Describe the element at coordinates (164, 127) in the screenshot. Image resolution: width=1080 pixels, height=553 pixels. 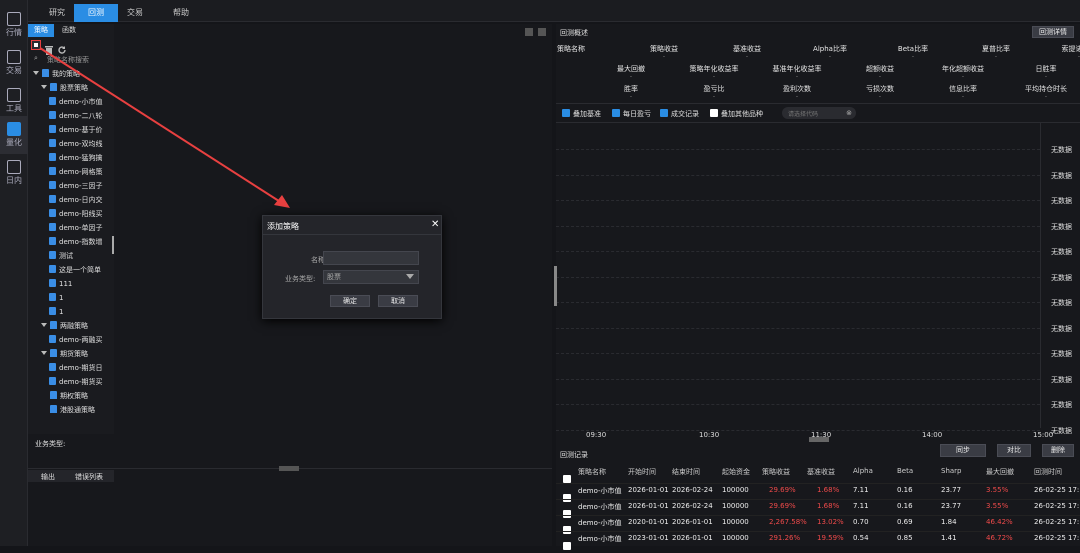
I see `annotation-arrow` at that location.